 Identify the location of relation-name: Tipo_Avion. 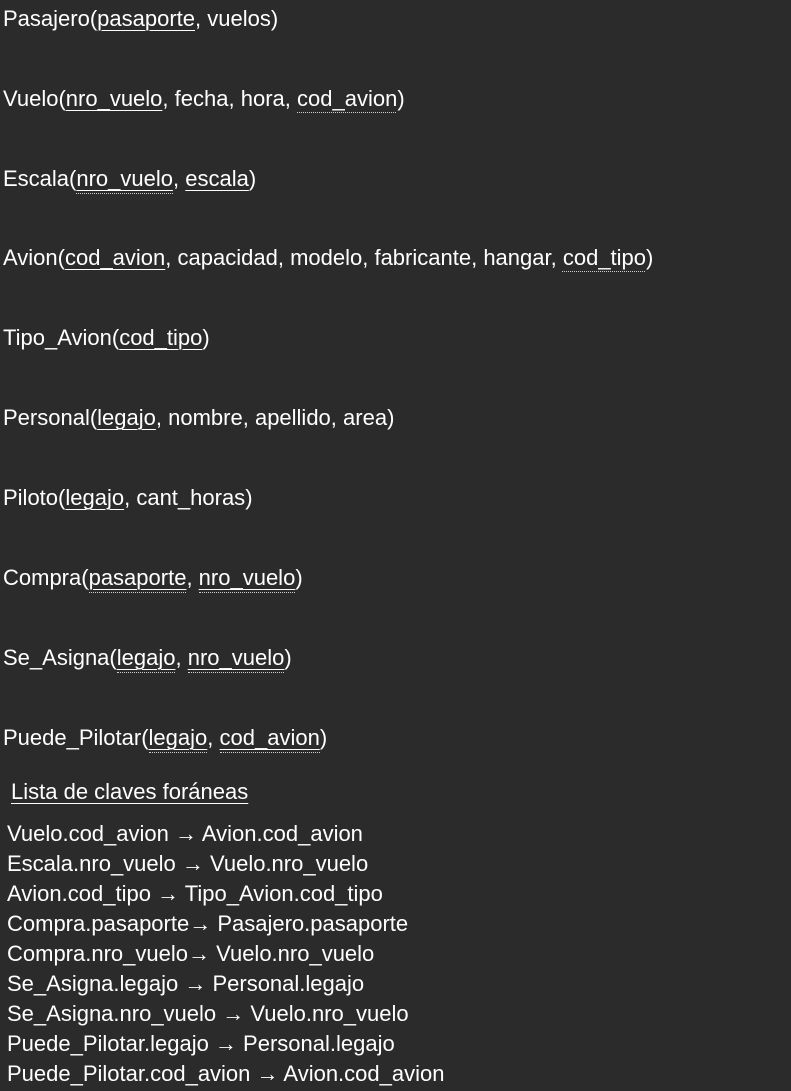
(57, 337).